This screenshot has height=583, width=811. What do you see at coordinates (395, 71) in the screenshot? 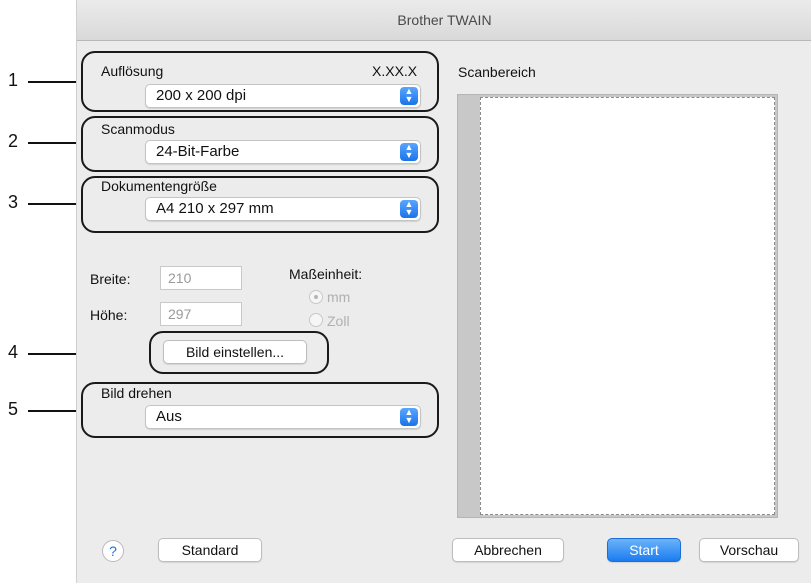
I see `version-label: X.XX.X` at bounding box center [395, 71].